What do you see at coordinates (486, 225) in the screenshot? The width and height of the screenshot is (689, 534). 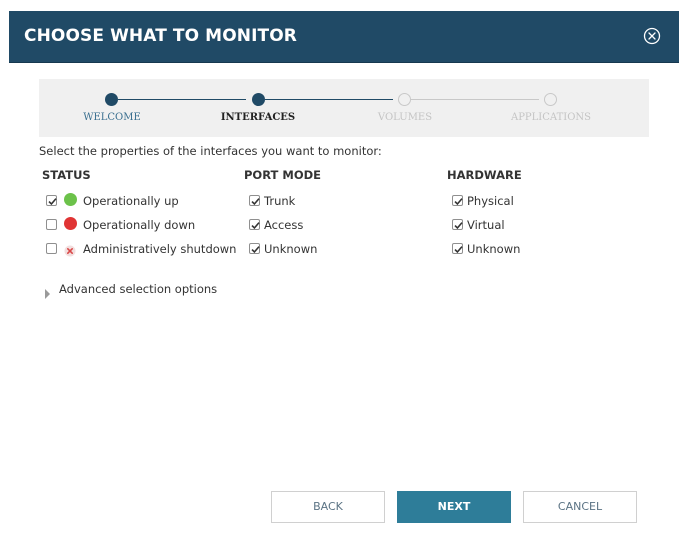 I see `option-label: Virtual` at bounding box center [486, 225].